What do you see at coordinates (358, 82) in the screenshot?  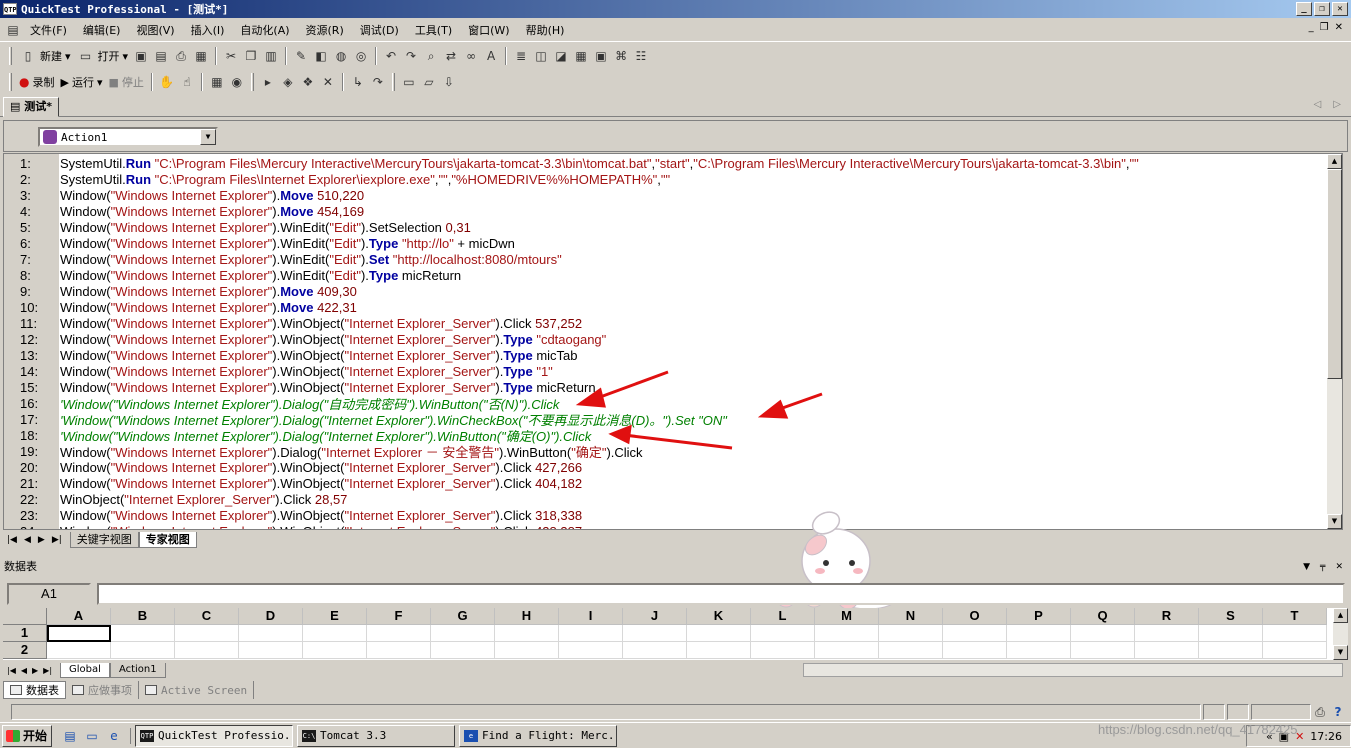 I see `step-into-icon: ↳` at bounding box center [358, 82].